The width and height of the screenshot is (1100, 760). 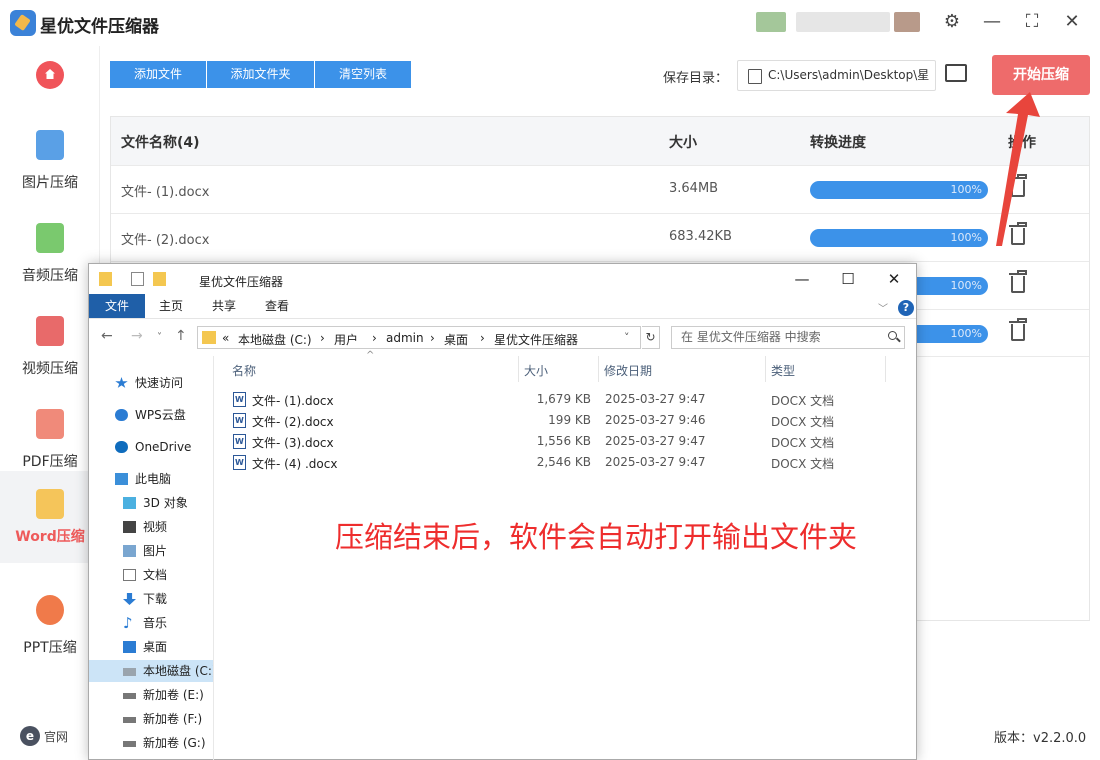 What do you see at coordinates (50, 348) in the screenshot?
I see `sidebar-item-video: 视频压缩` at bounding box center [50, 348].